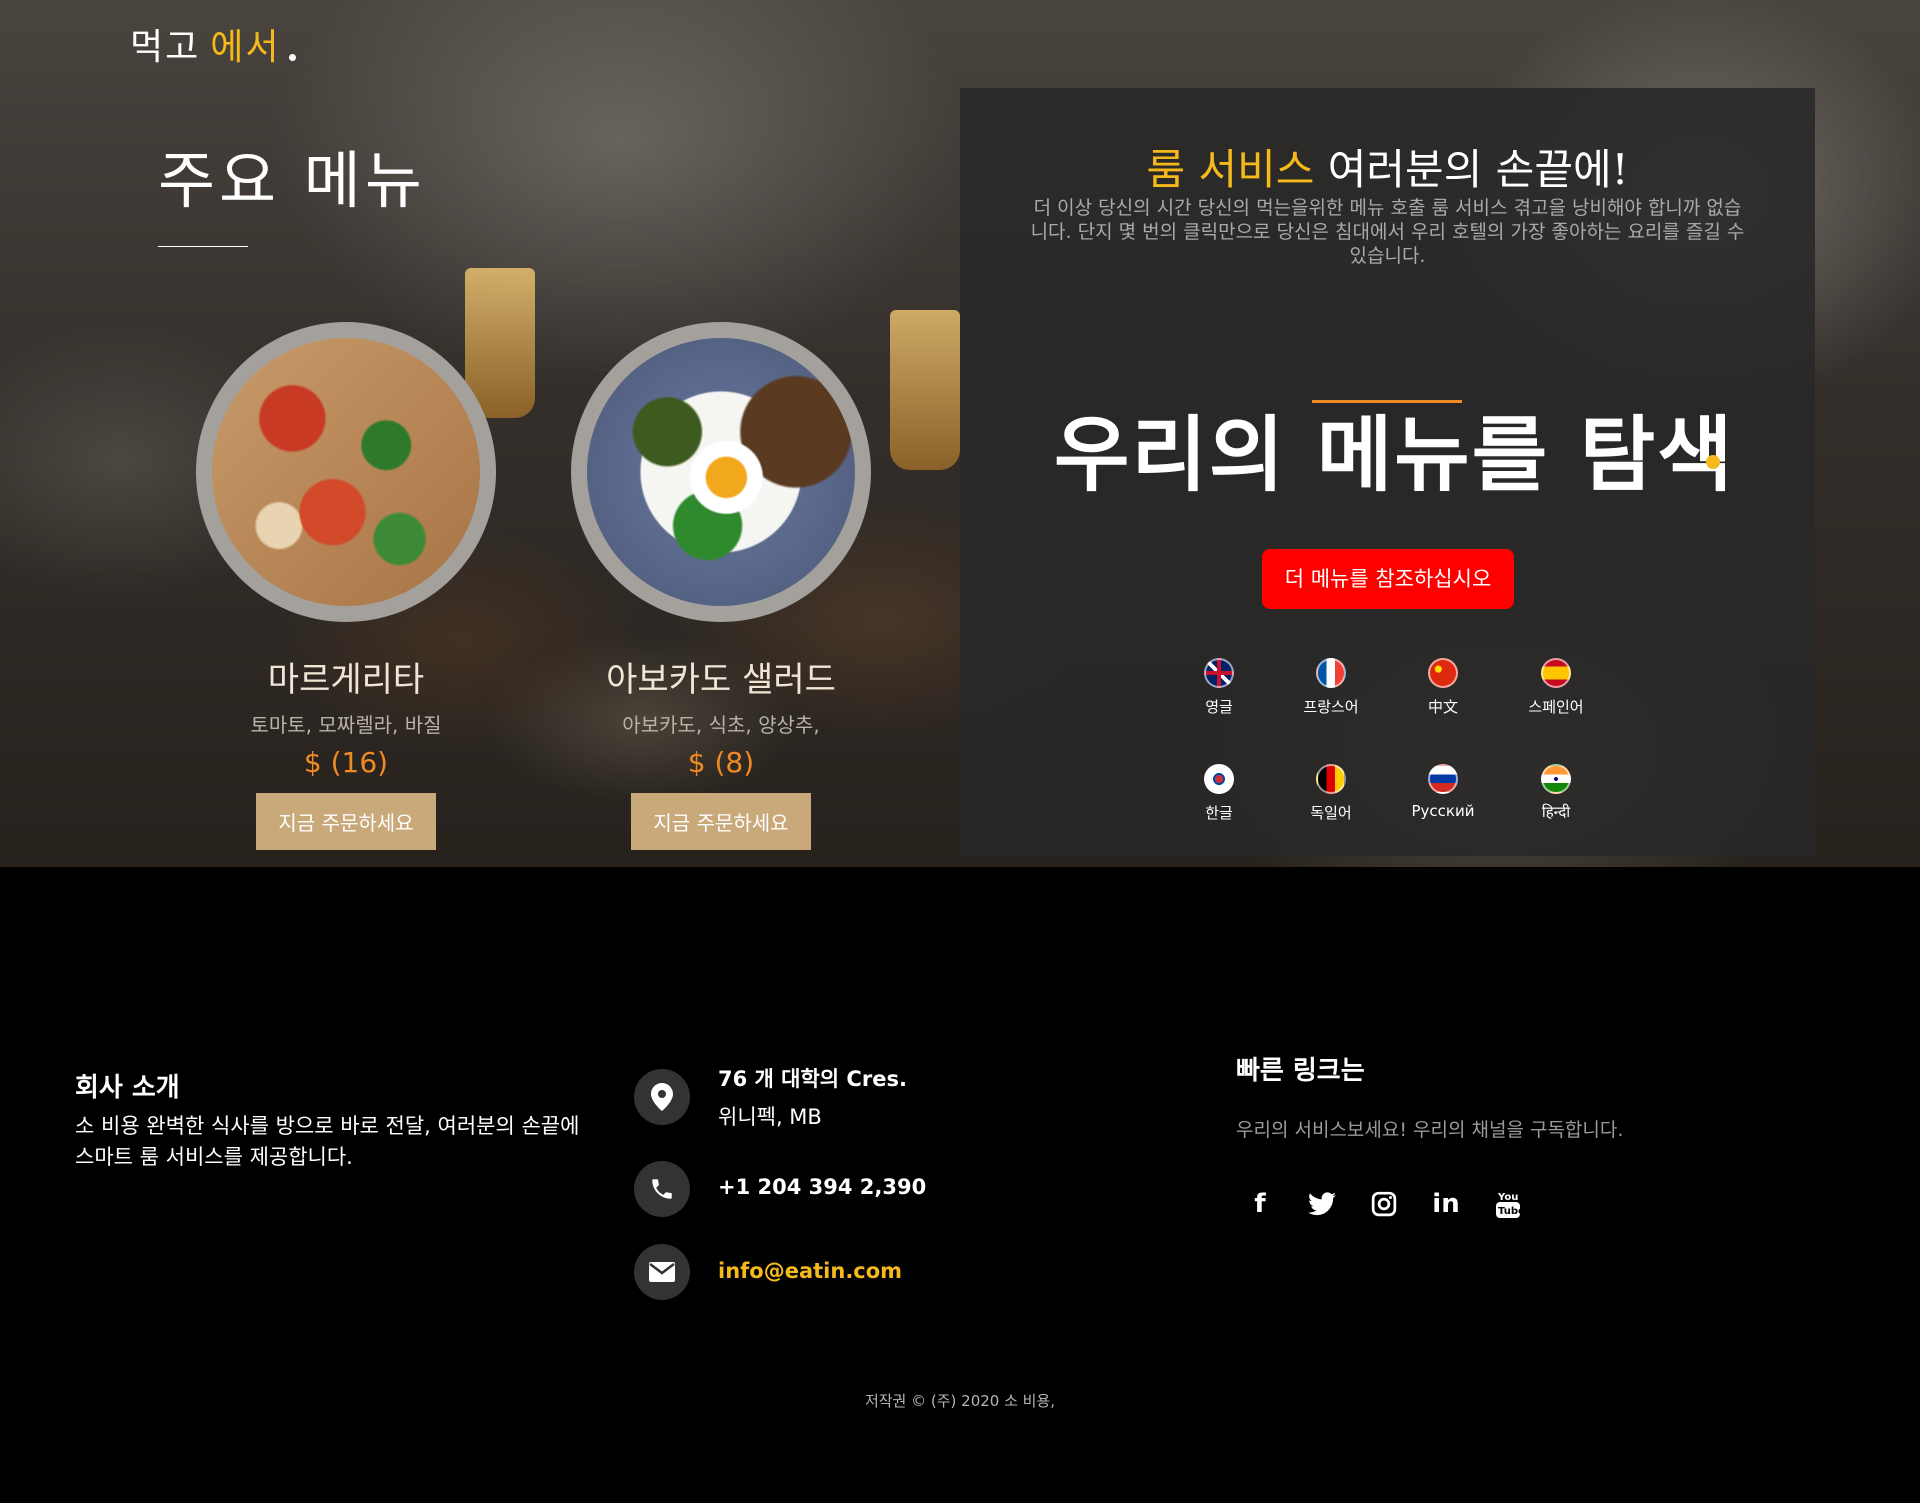  What do you see at coordinates (1394, 455) in the screenshot?
I see `explore-menu-title: 우리의 메뉴를 탐색` at bounding box center [1394, 455].